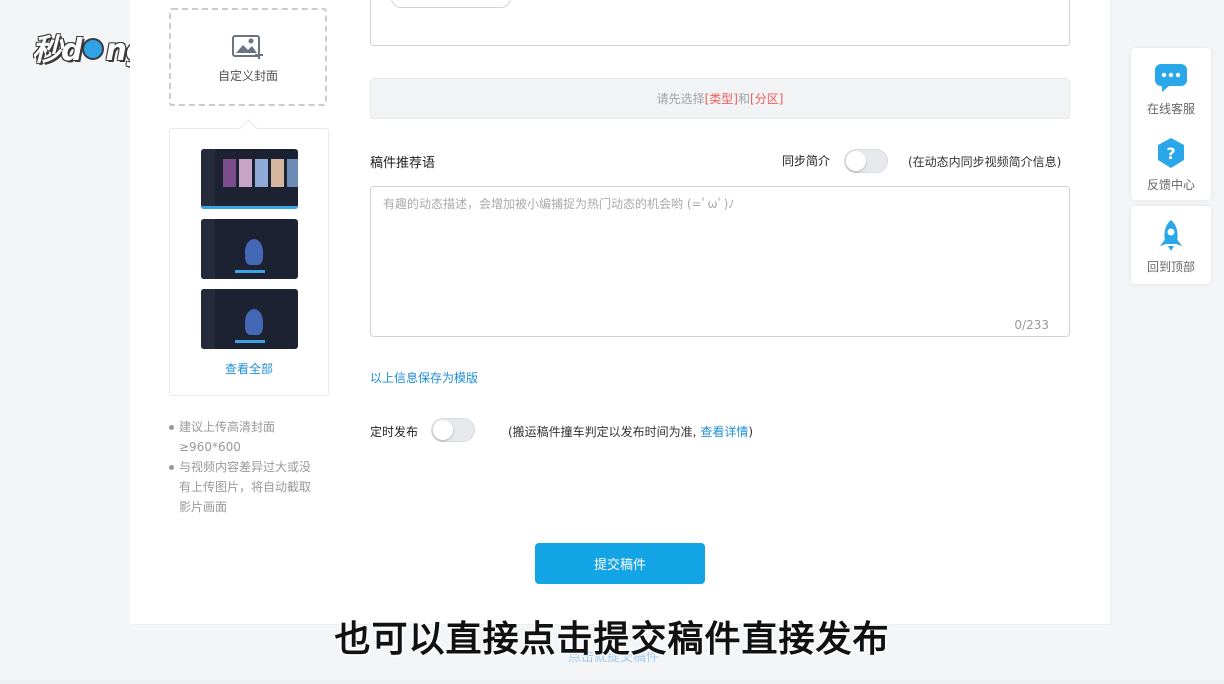  What do you see at coordinates (403, 163) in the screenshot?
I see `recommend-label: 稿件推荐语` at bounding box center [403, 163].